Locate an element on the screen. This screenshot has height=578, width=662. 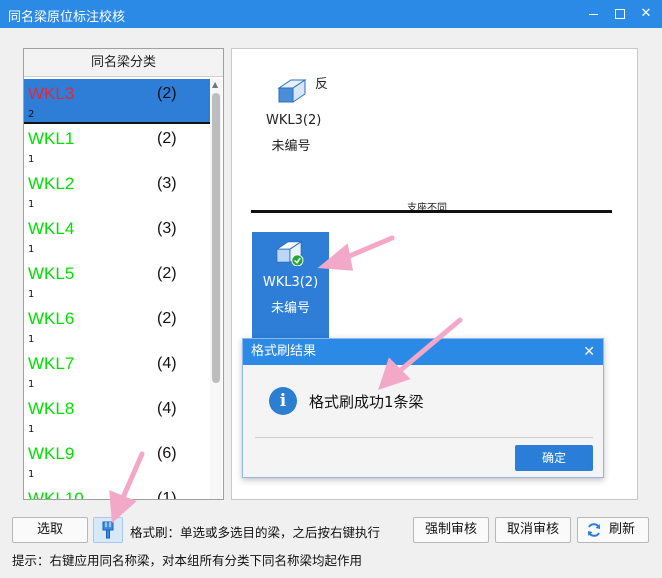
refresh-icon is located at coordinates (594, 530).